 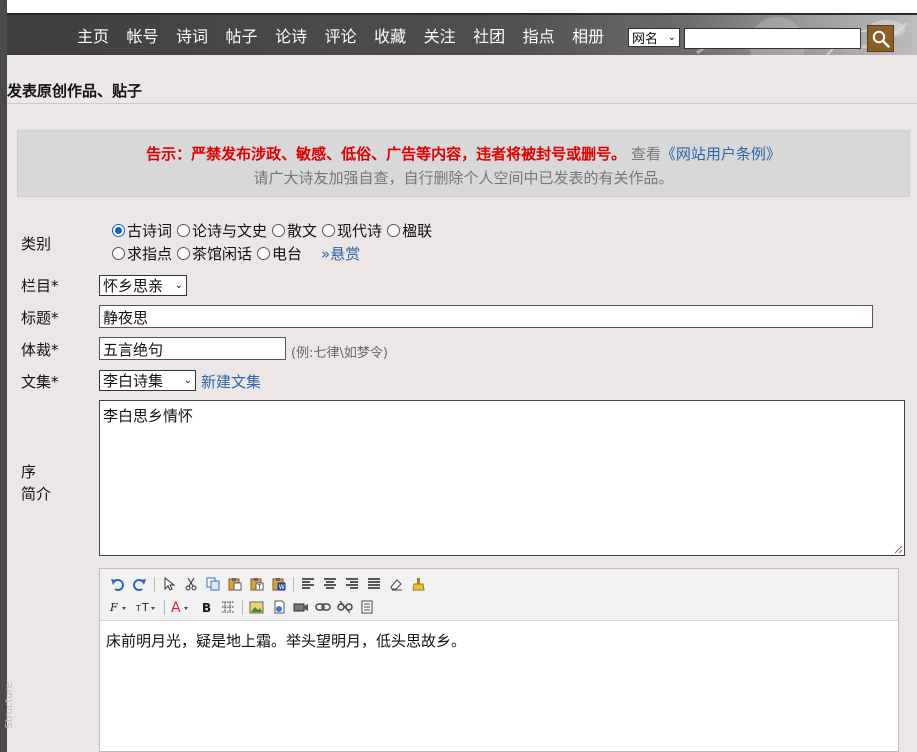 I want to click on paste-word-icon: W, so click(x=278, y=584).